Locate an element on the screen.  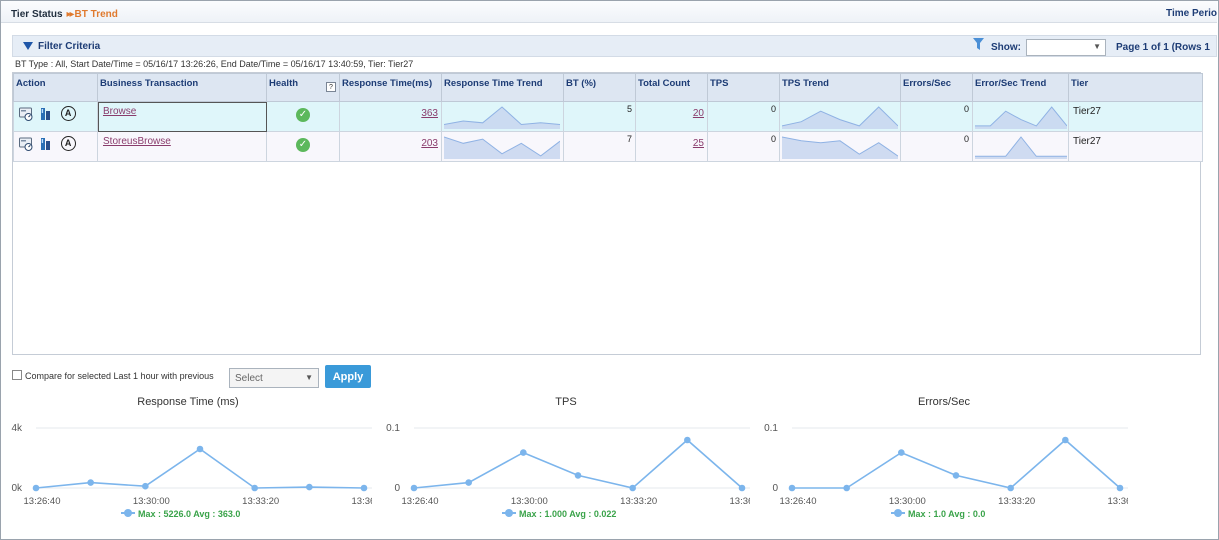
x-tick-label: 13:33:20 is located at coordinates (260, 501).